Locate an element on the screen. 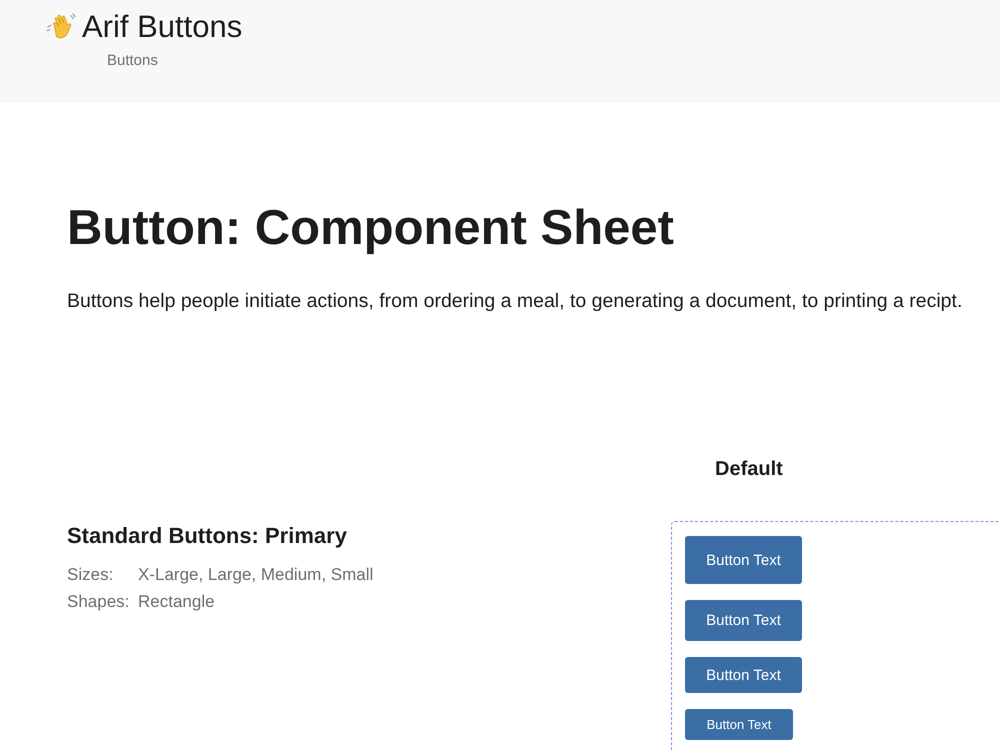  spec-label: Sizes: is located at coordinates (90, 575).